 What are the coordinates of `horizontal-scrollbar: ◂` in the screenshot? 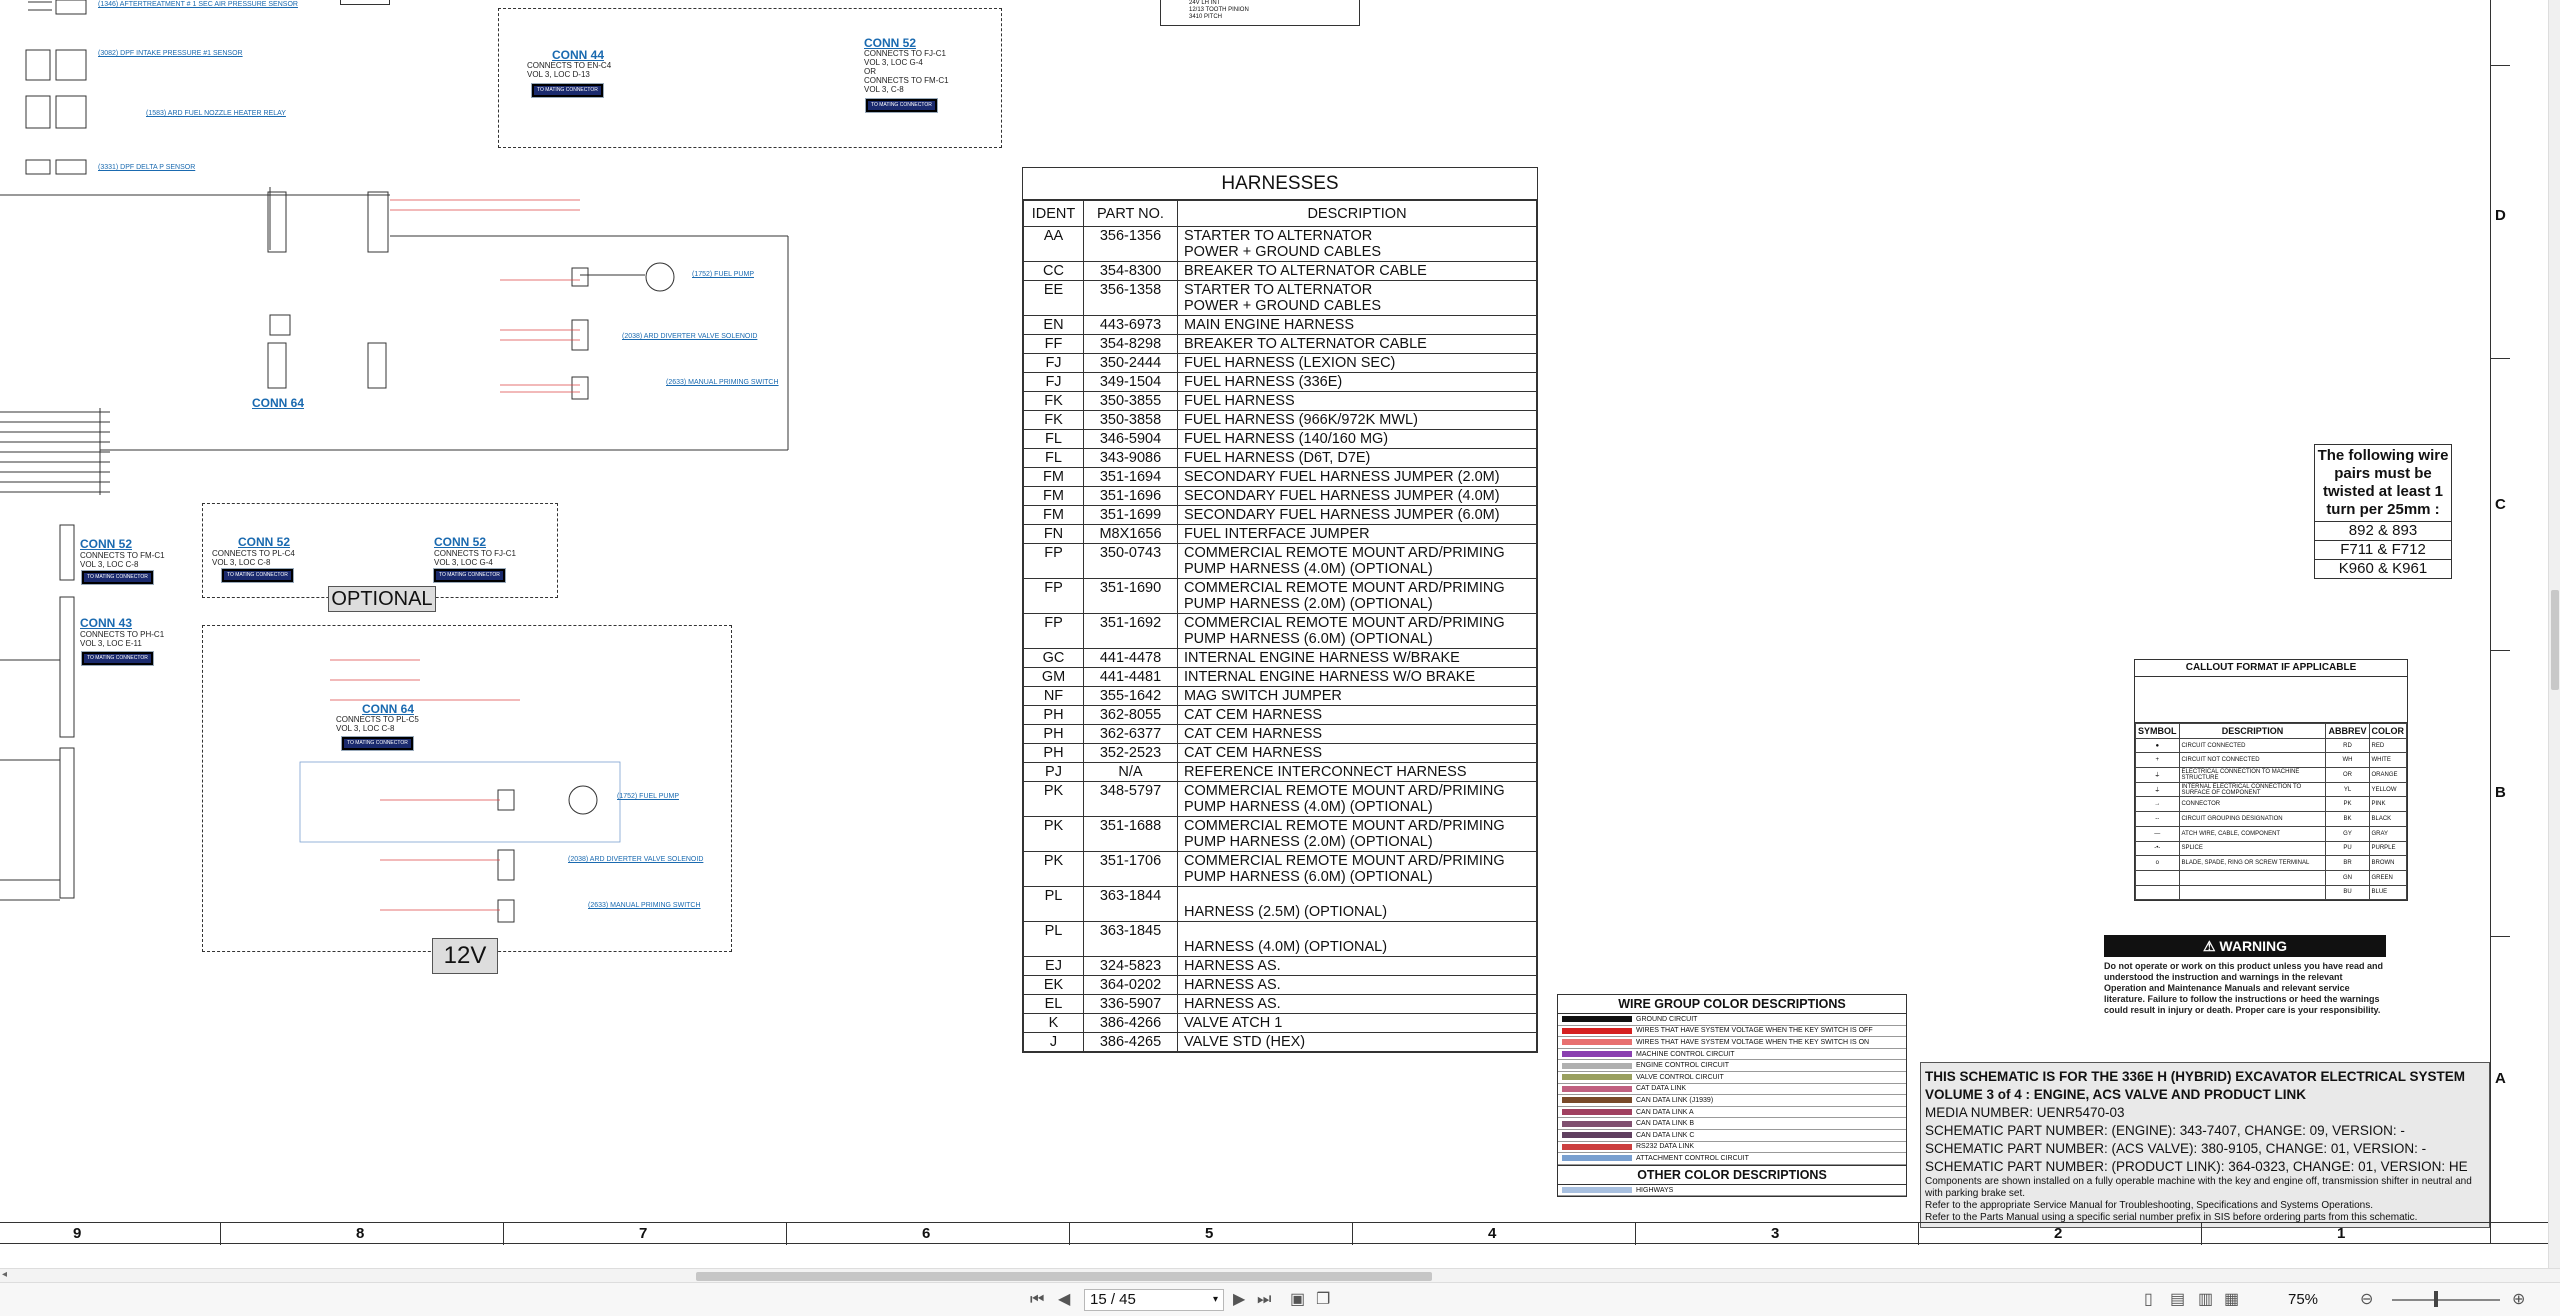 It's located at (1280, 1275).